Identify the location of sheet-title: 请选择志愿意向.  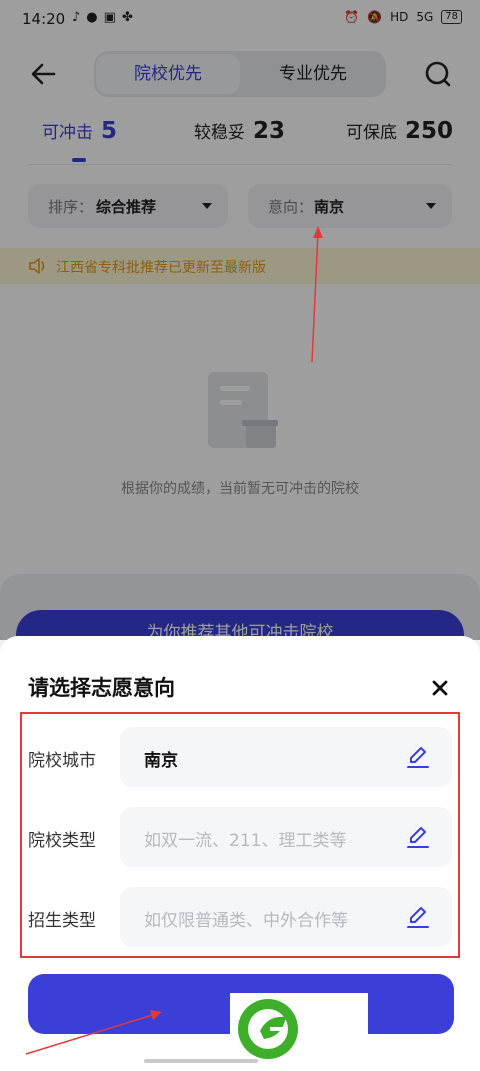
(101, 688).